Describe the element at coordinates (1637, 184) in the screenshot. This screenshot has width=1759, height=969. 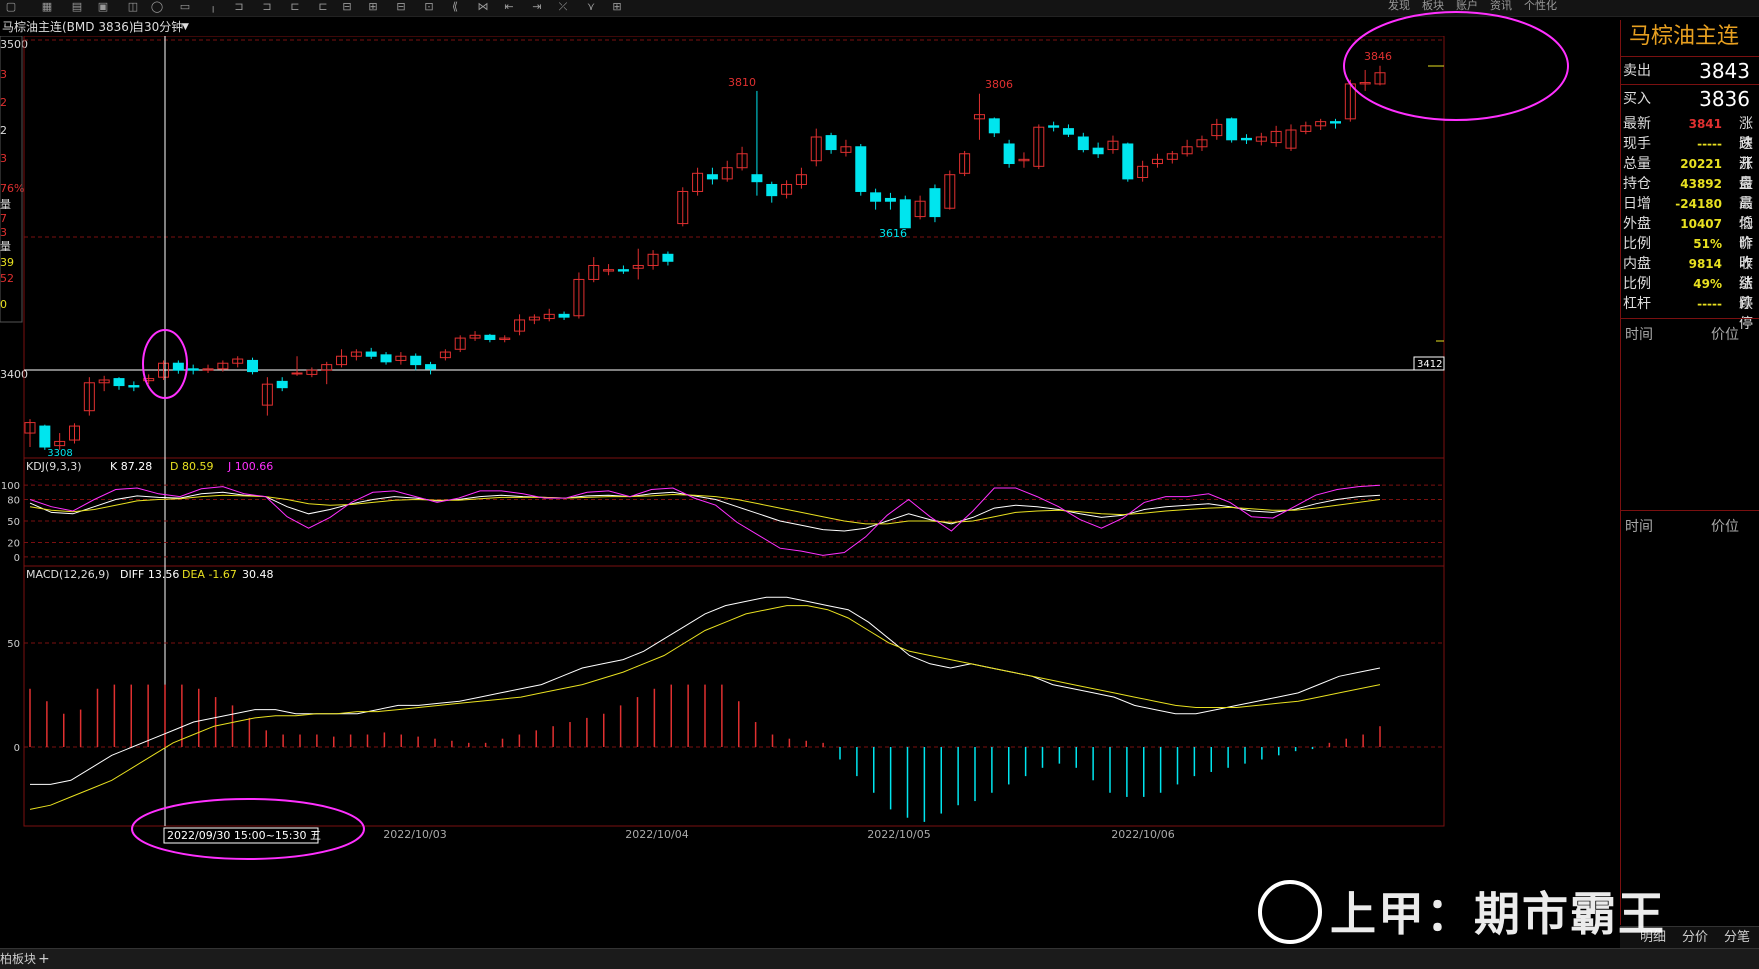
I see `quote-label: 持仓` at that location.